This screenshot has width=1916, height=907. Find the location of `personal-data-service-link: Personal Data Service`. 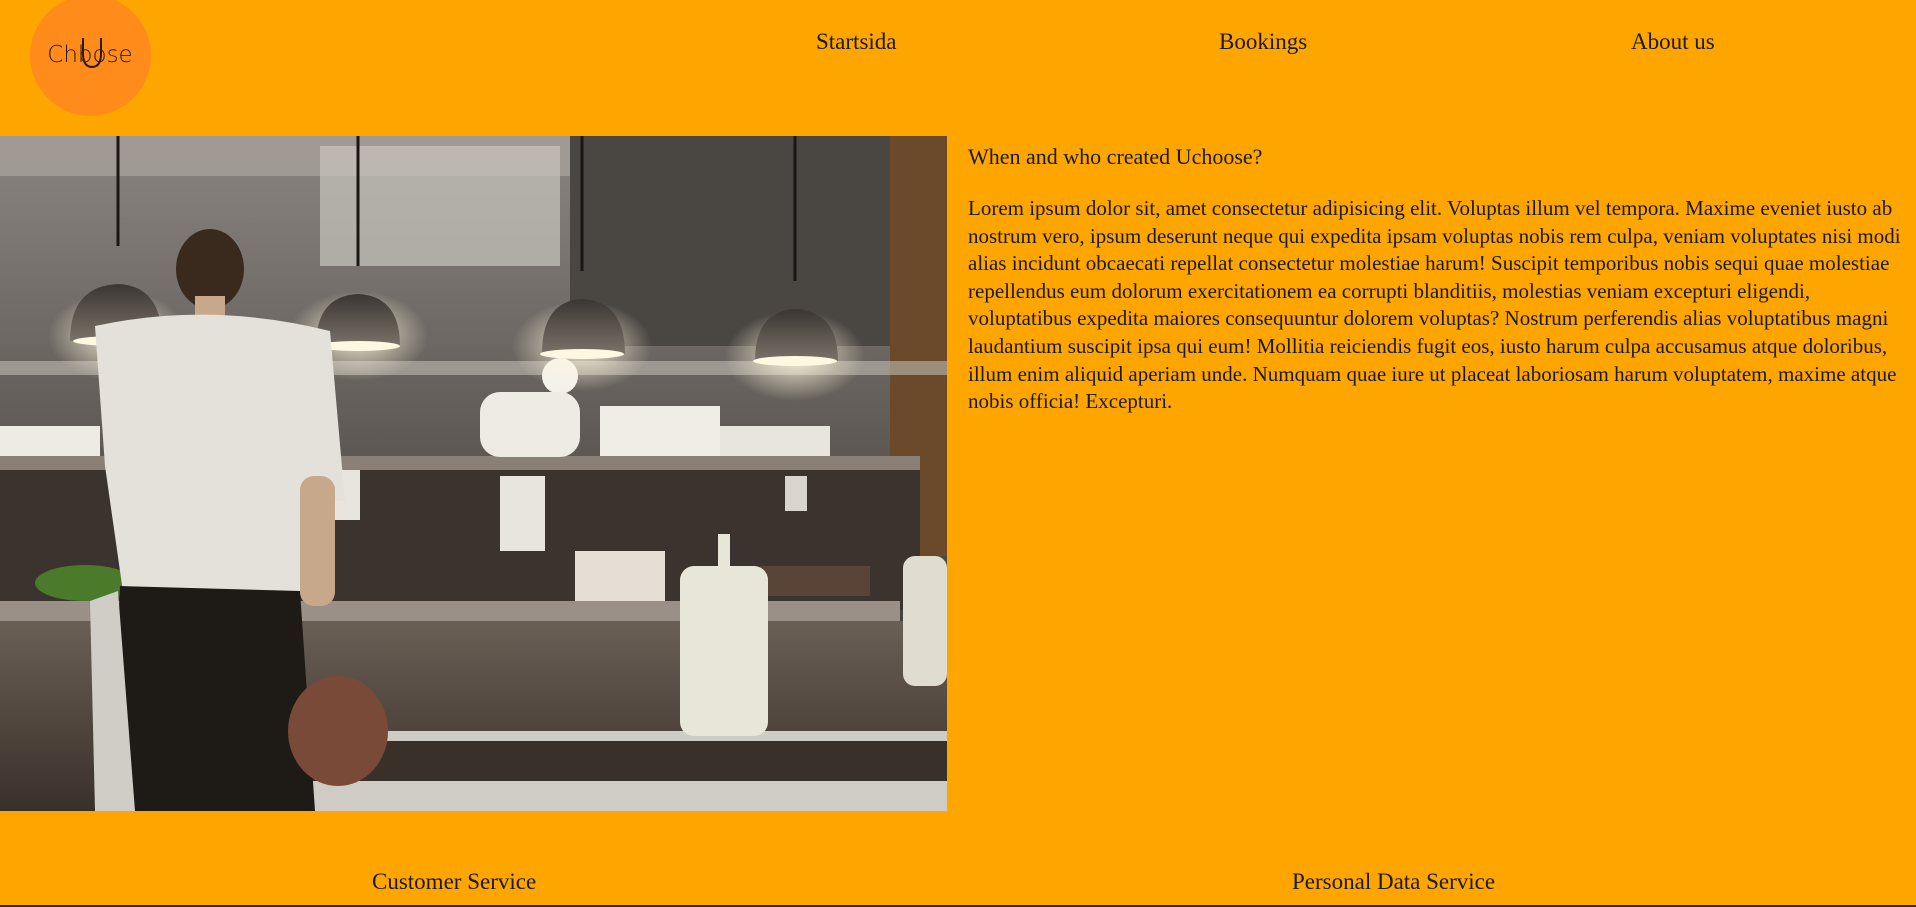

personal-data-service-link: Personal Data Service is located at coordinates (1393, 882).